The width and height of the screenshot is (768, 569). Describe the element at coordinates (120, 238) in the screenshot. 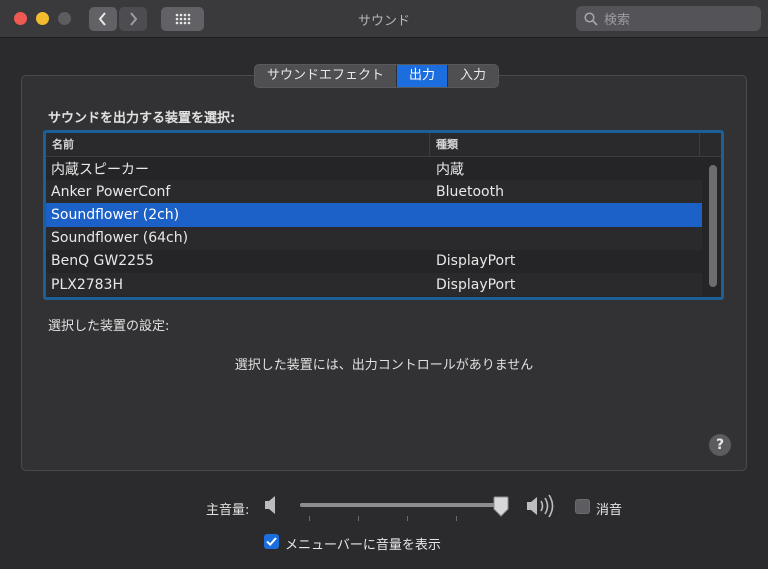

I see `device-name: Soundflower (64ch)` at that location.